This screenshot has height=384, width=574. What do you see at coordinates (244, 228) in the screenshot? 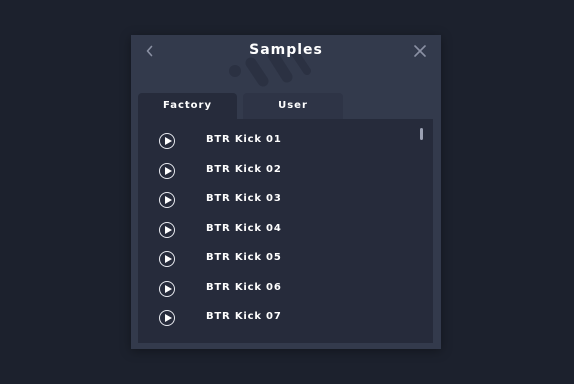
I see `sample-name: BTR Kick 04` at bounding box center [244, 228].